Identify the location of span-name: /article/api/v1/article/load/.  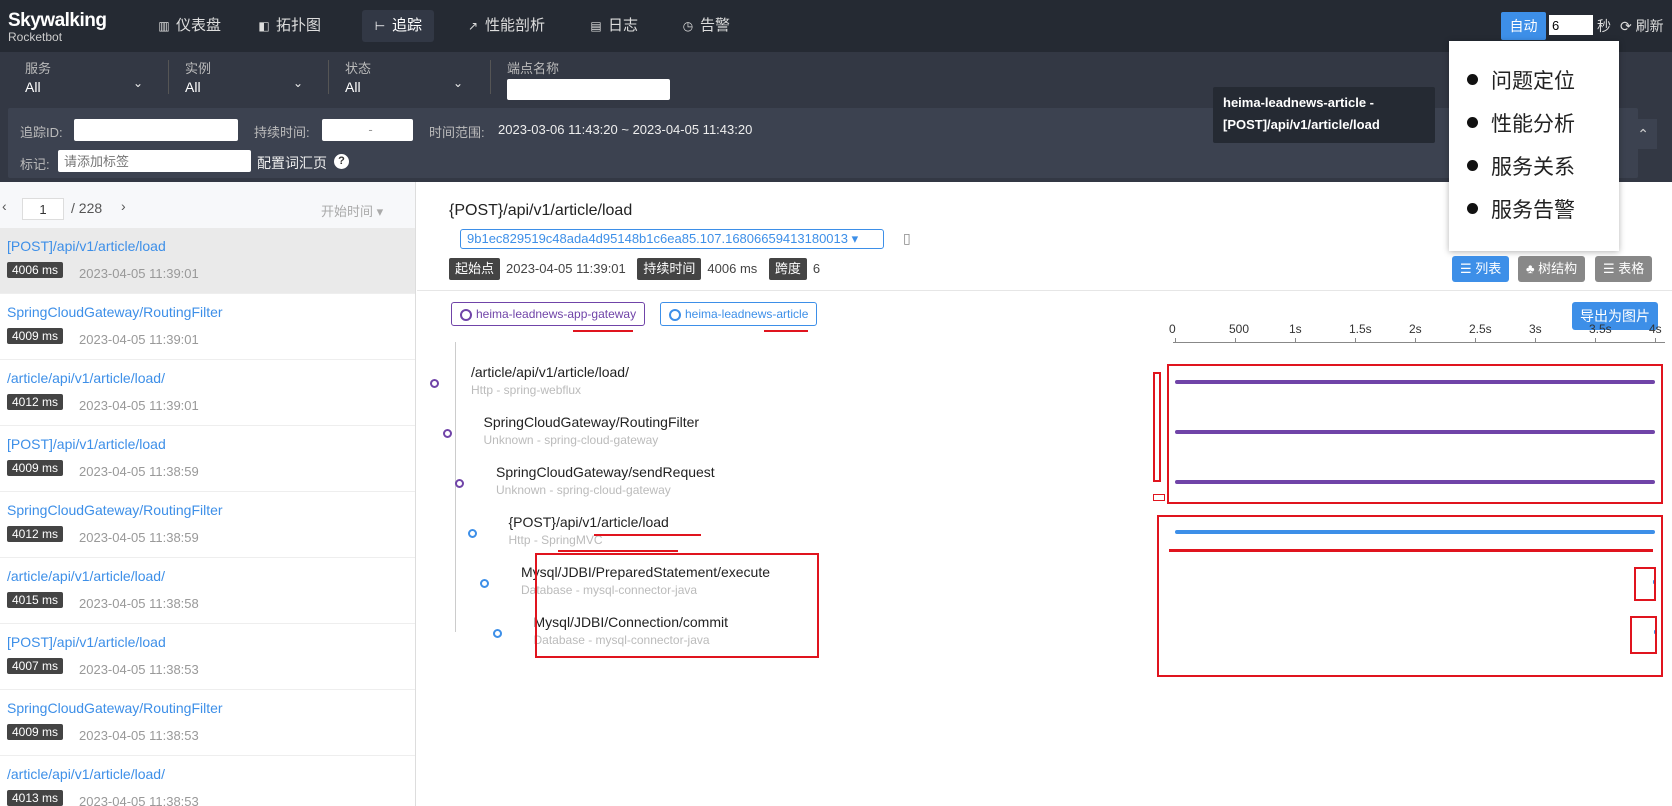
(550, 372).